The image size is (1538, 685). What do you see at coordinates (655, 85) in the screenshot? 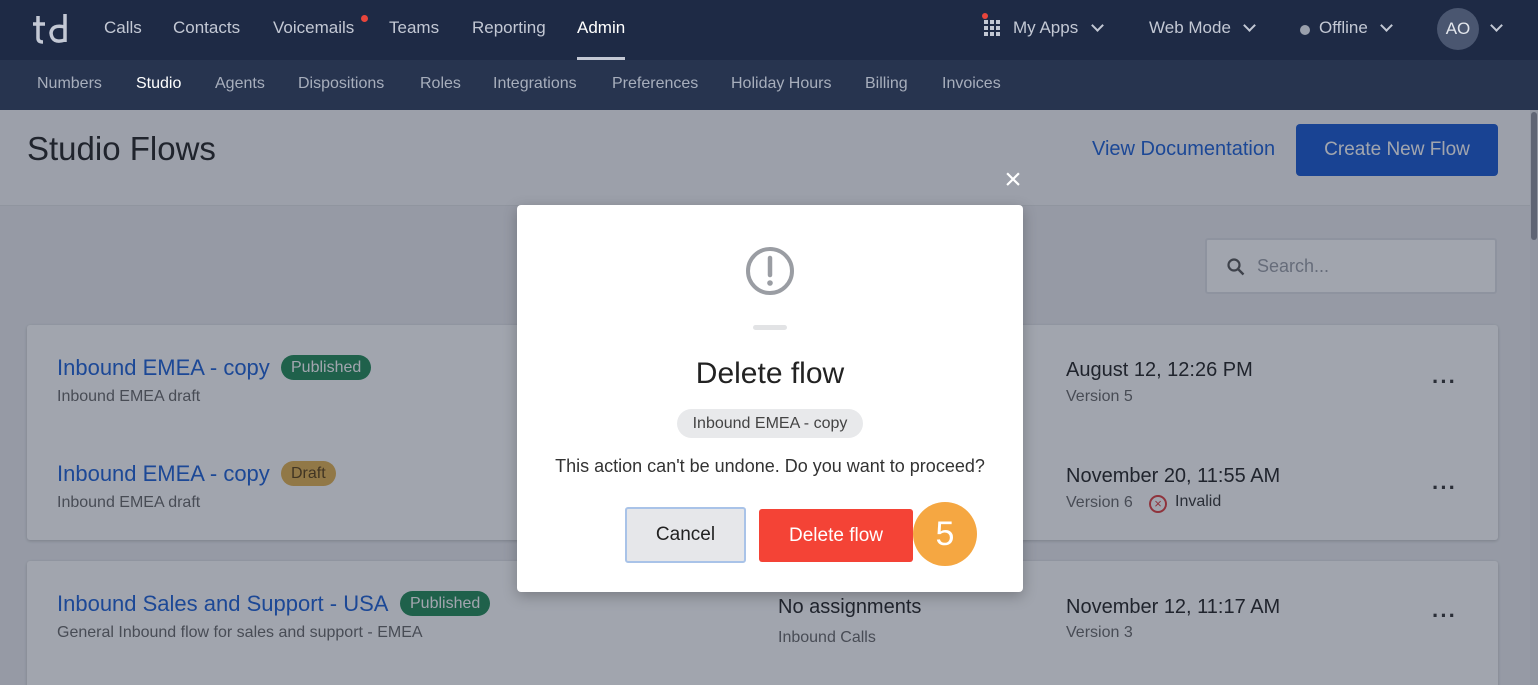
I see `subnav-preferences: Preferences` at bounding box center [655, 85].